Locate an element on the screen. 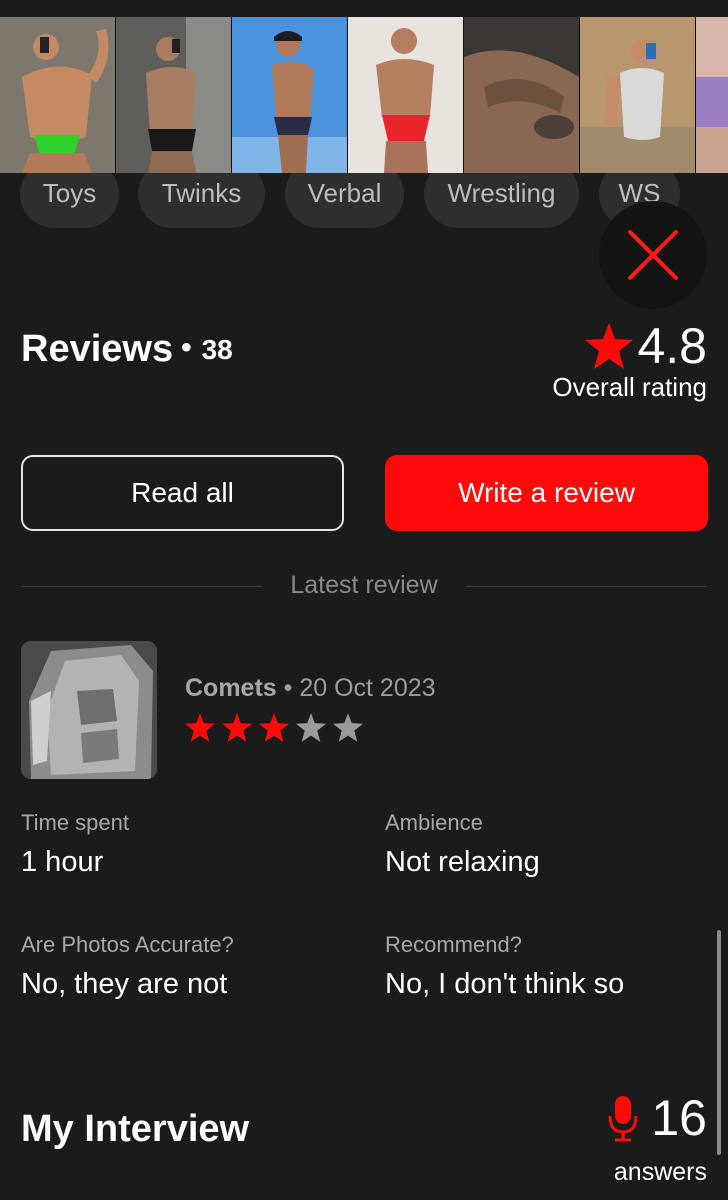 Image resolution: width=728 pixels, height=1200 pixels. photo-gallery-strip is located at coordinates (364, 86).